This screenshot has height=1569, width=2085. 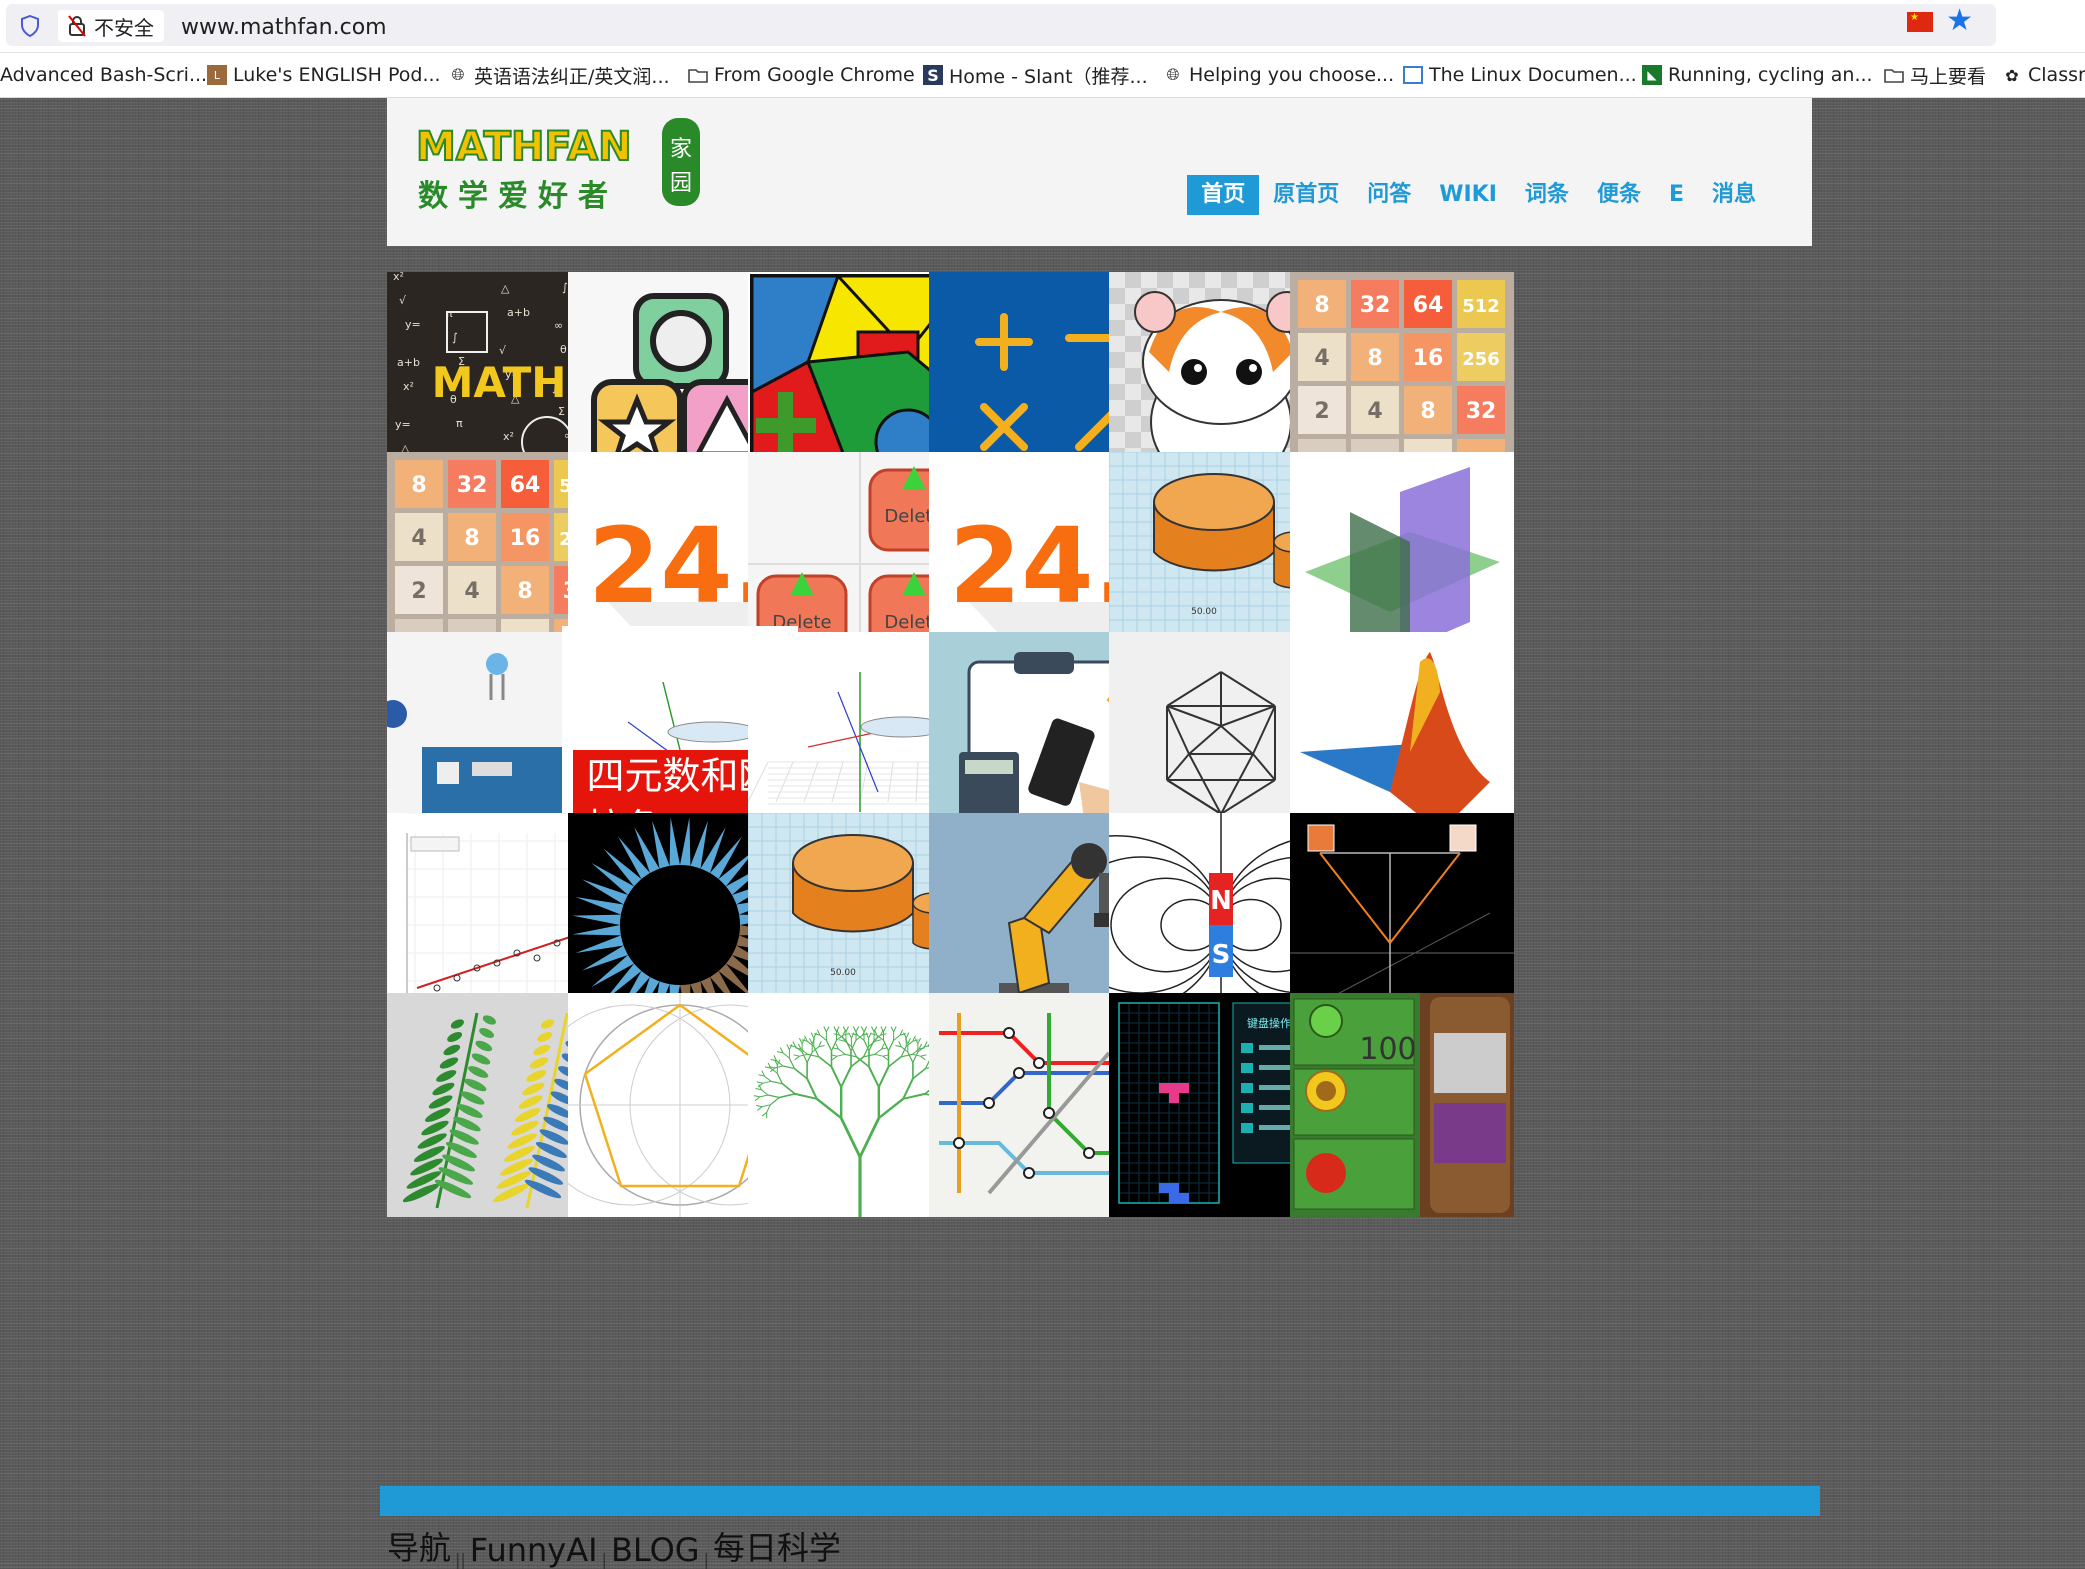 I want to click on nav-original-home: 原首页, so click(x=1306, y=195).